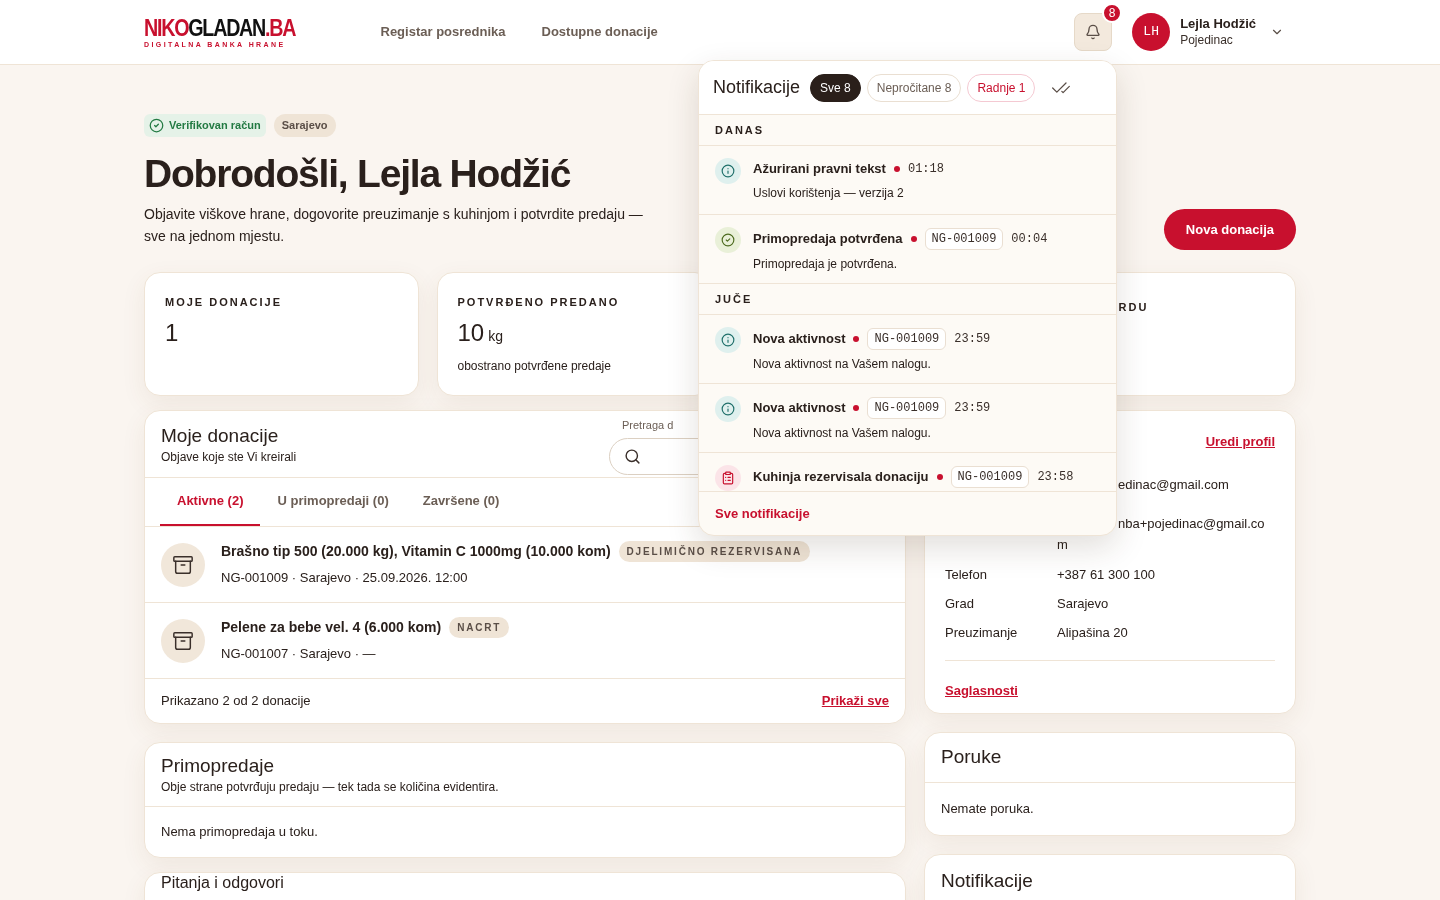 The height and width of the screenshot is (900, 1440). Describe the element at coordinates (416, 552) in the screenshot. I see `donation-title: Brašno tip 500 (20.000 kg), Vitamin C 1000mg (10.000 kom)` at that location.